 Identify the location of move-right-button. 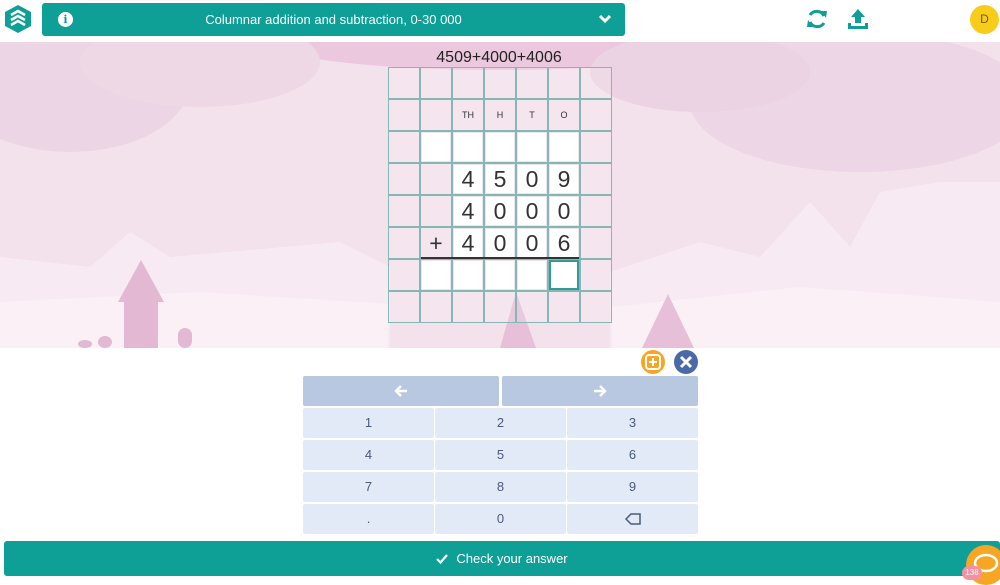
(600, 391).